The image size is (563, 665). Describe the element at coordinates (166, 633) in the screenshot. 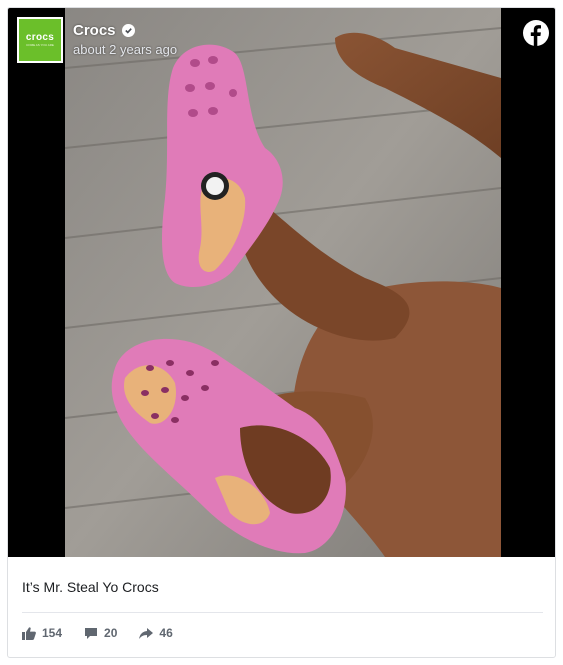

I see `share-count: 46` at that location.